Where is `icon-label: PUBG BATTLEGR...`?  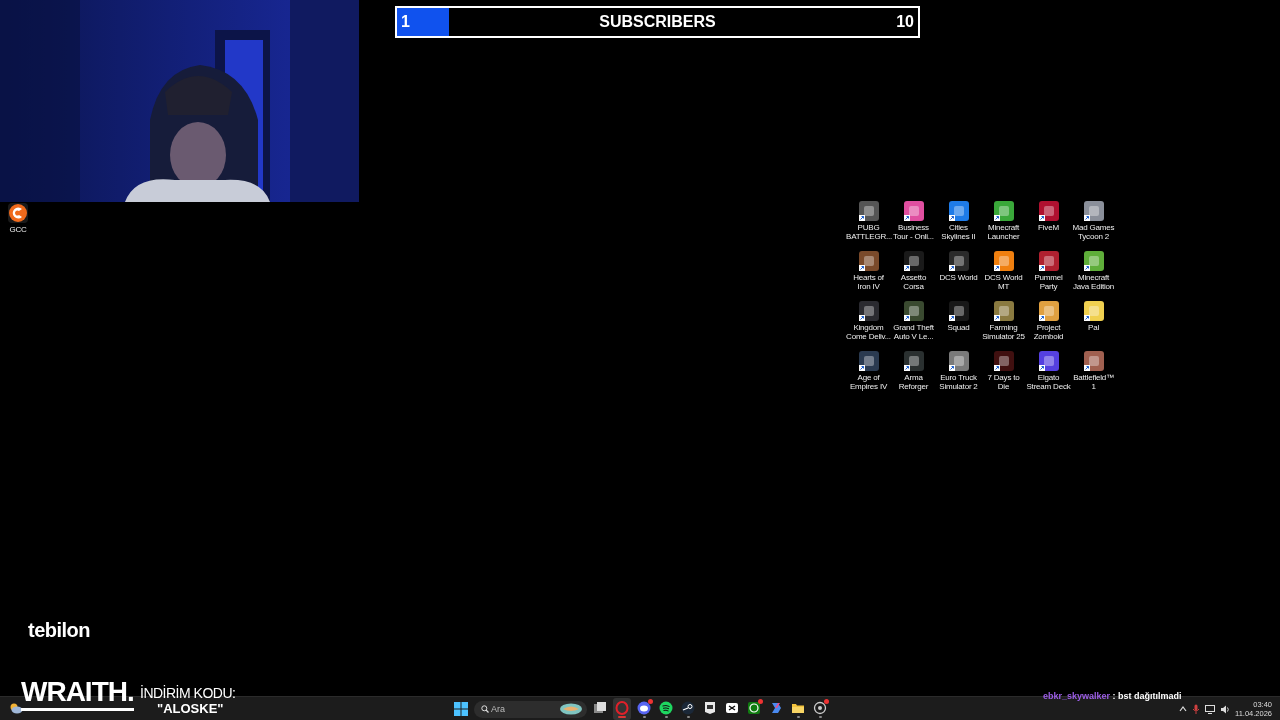 icon-label: PUBG BATTLEGR... is located at coordinates (868, 232).